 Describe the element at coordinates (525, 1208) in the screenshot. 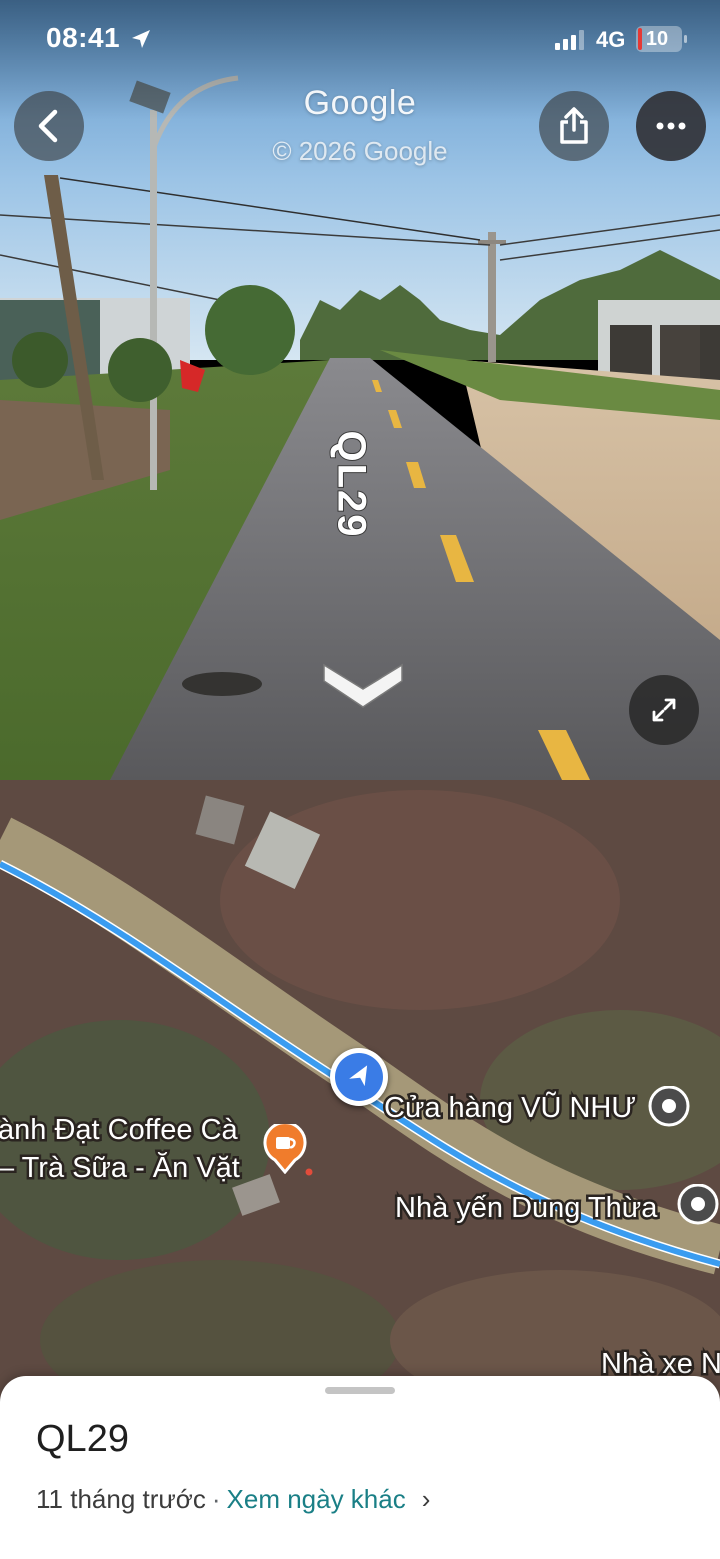

I see `poi-label-bird-nest: Nhà yến Dung Thừa` at that location.